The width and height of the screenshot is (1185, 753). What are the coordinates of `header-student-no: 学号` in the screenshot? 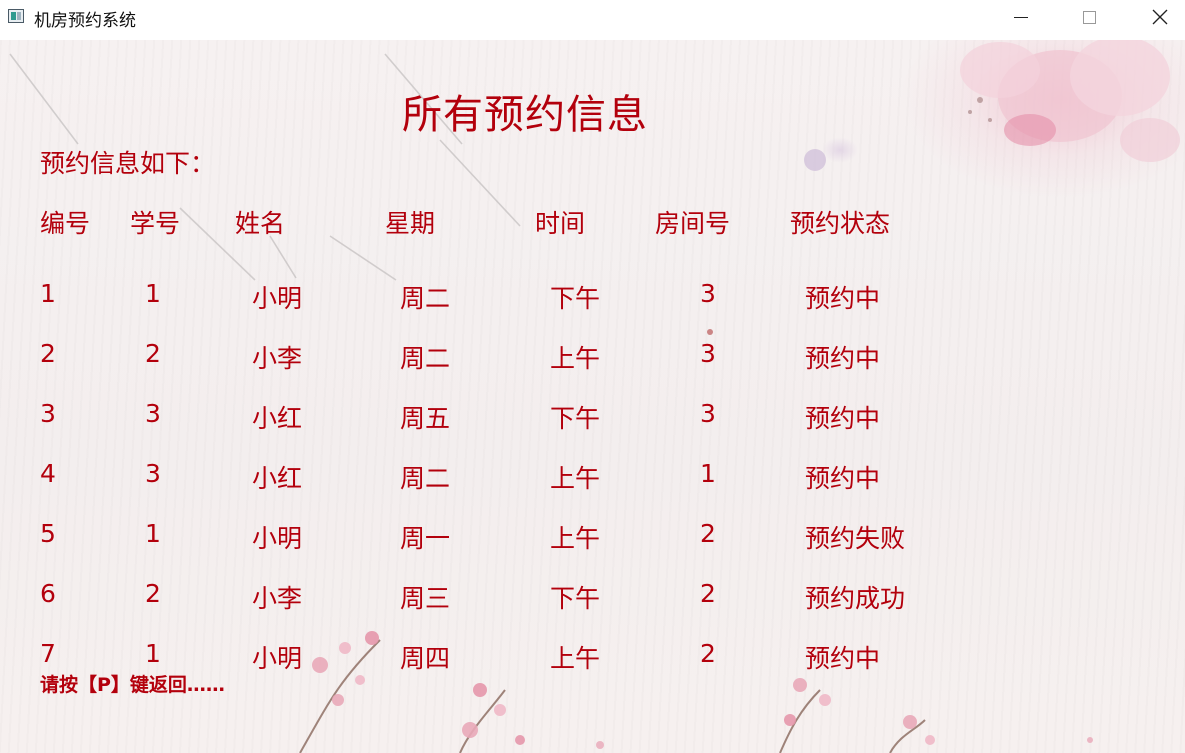 It's located at (155, 223).